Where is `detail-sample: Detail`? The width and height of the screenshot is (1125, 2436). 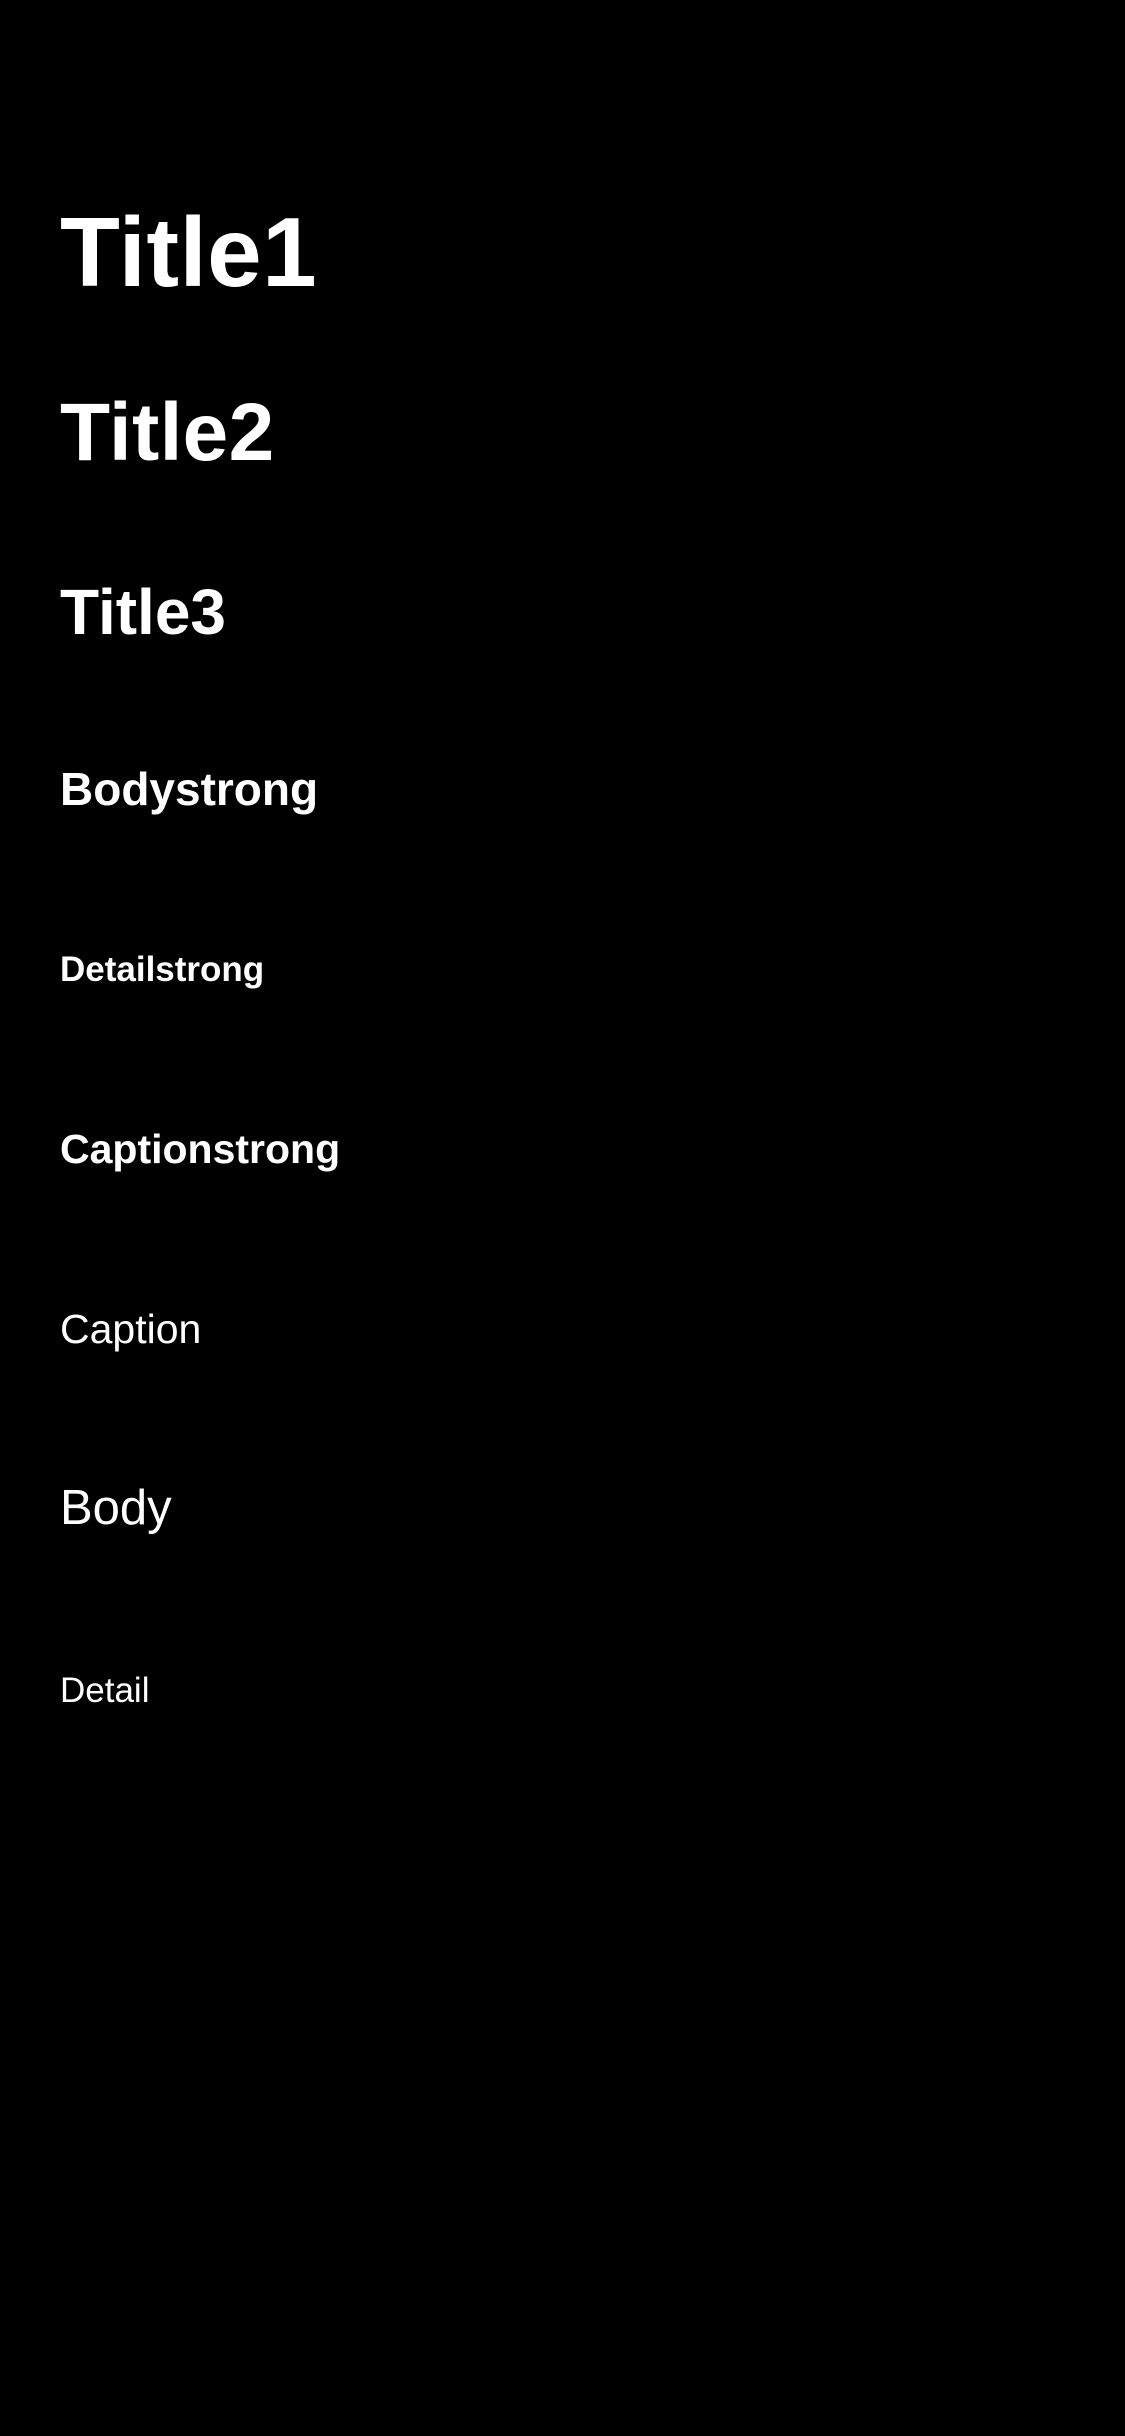 detail-sample: Detail is located at coordinates (105, 1690).